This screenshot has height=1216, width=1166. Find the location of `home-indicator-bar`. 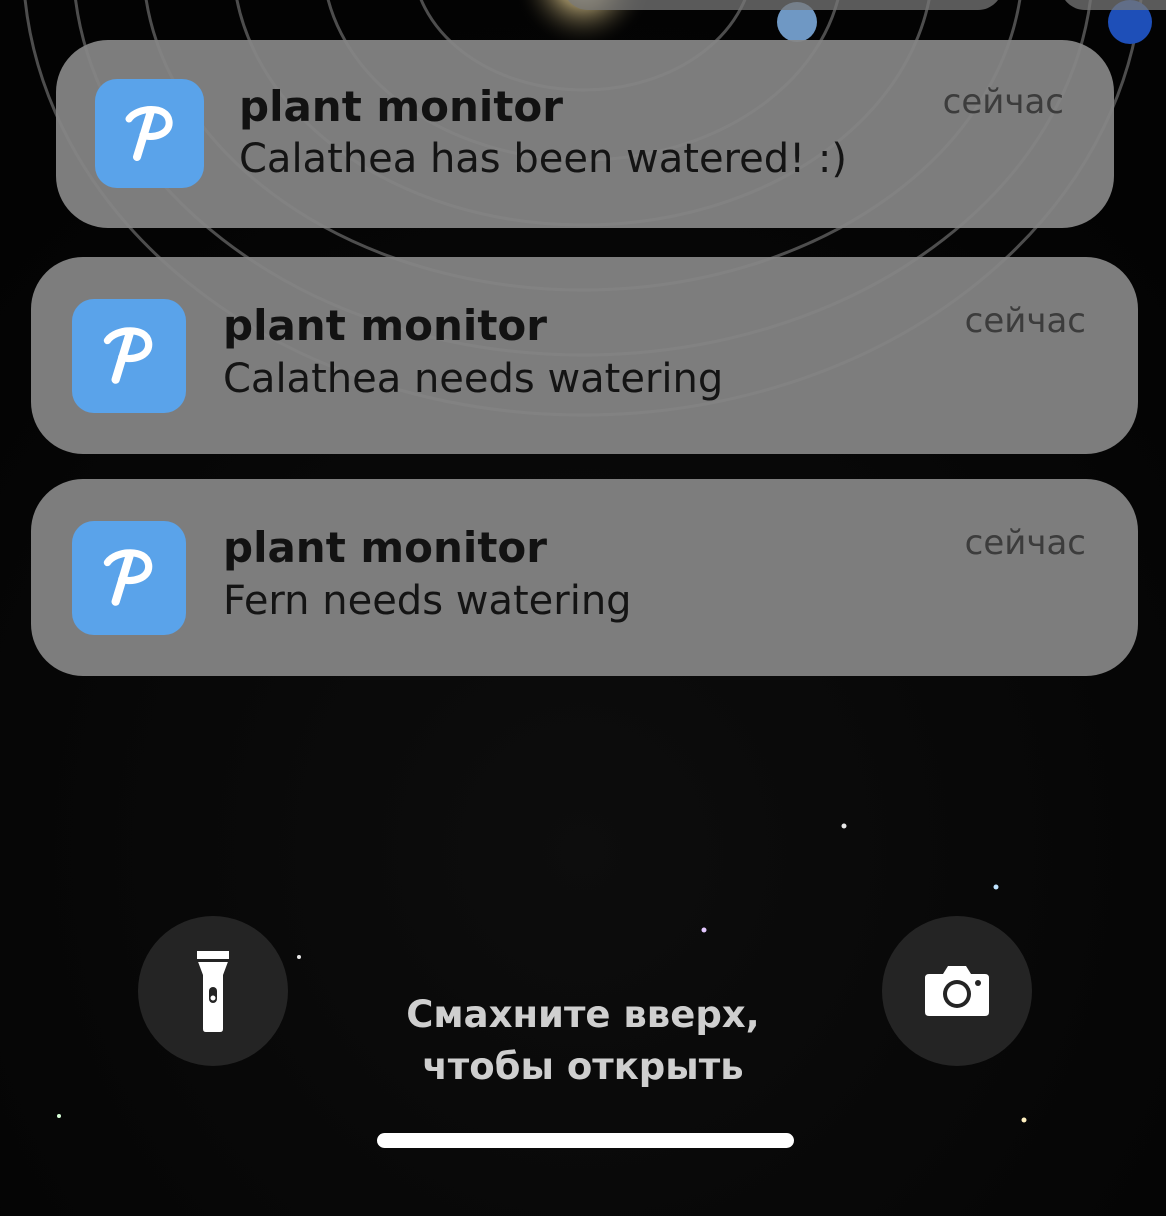

home-indicator-bar is located at coordinates (585, 1140).